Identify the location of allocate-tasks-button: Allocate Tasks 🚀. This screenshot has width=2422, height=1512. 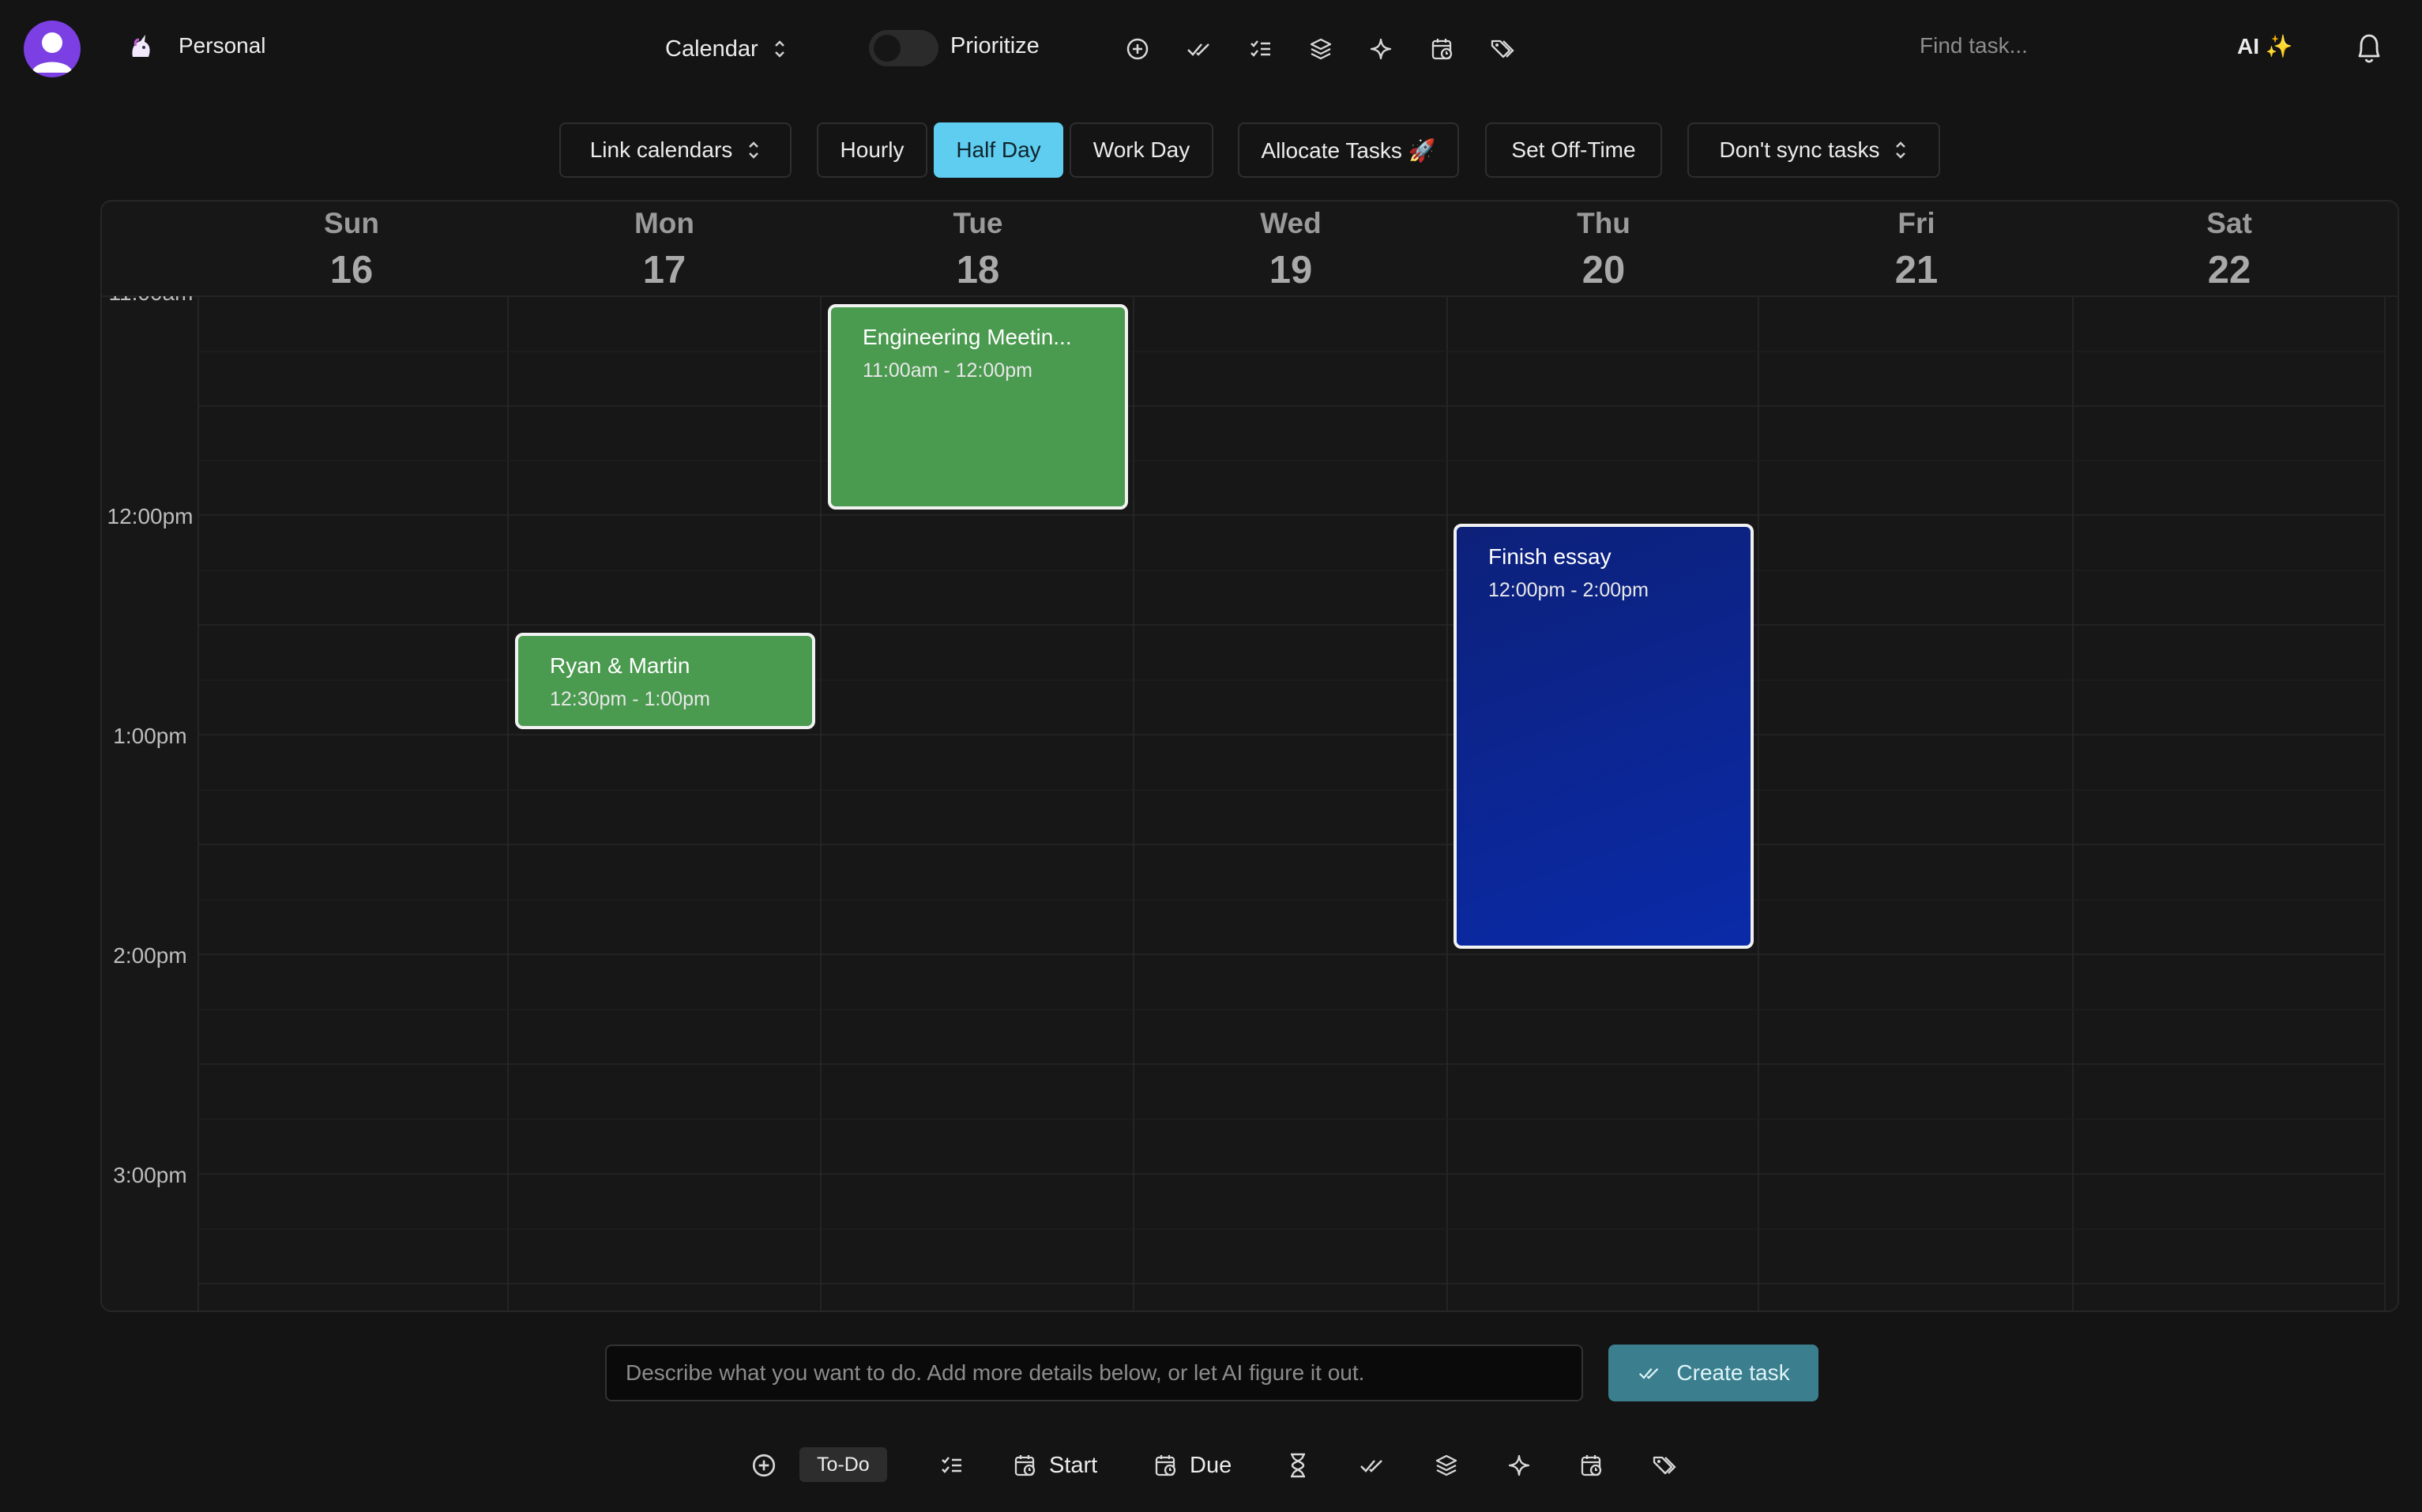
(1348, 150).